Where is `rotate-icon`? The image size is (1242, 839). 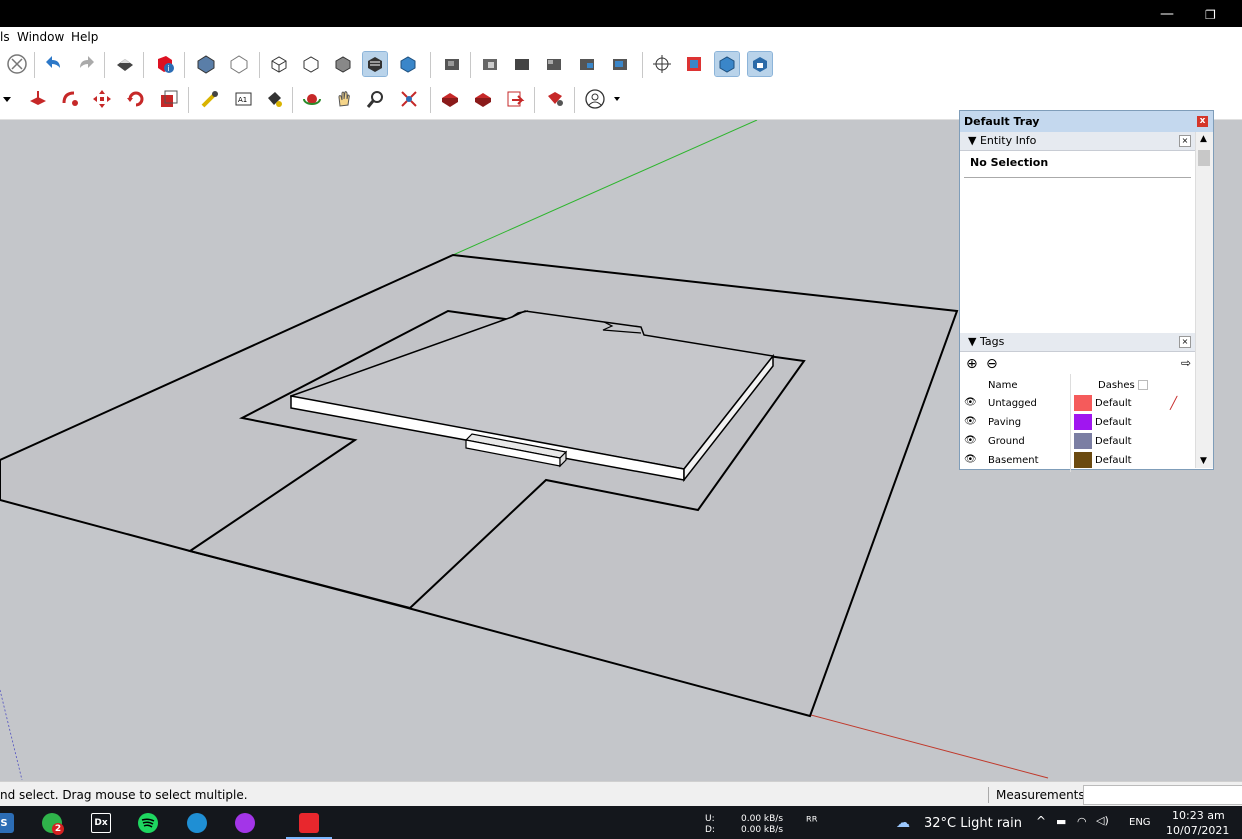
rotate-icon is located at coordinates (136, 99).